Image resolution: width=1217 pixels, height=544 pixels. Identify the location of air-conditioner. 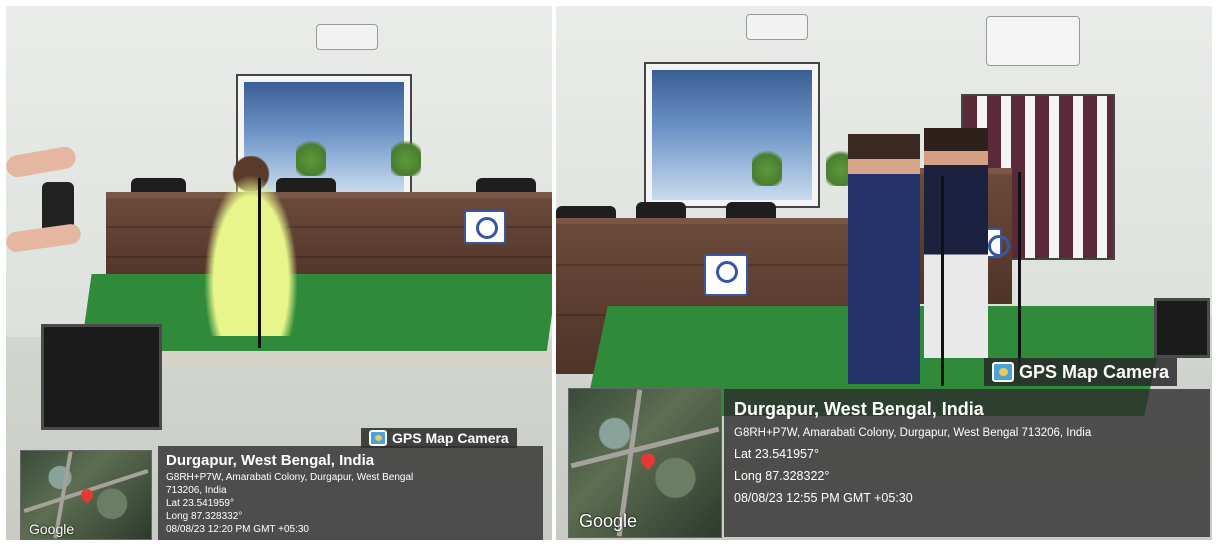
(1033, 41).